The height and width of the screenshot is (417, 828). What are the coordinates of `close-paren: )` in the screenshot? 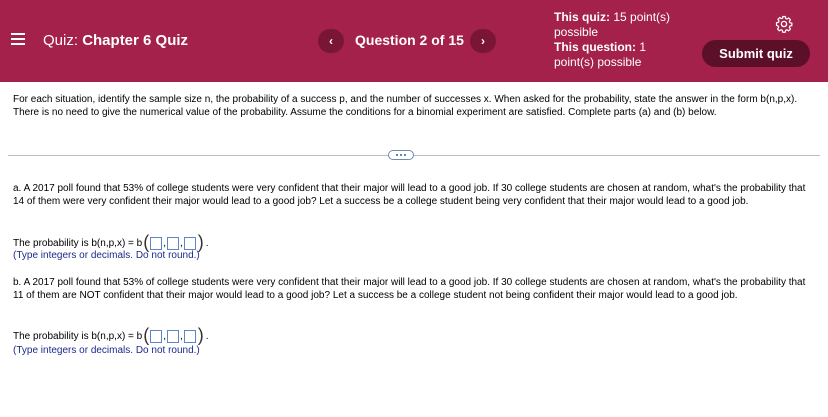 It's located at (200, 335).